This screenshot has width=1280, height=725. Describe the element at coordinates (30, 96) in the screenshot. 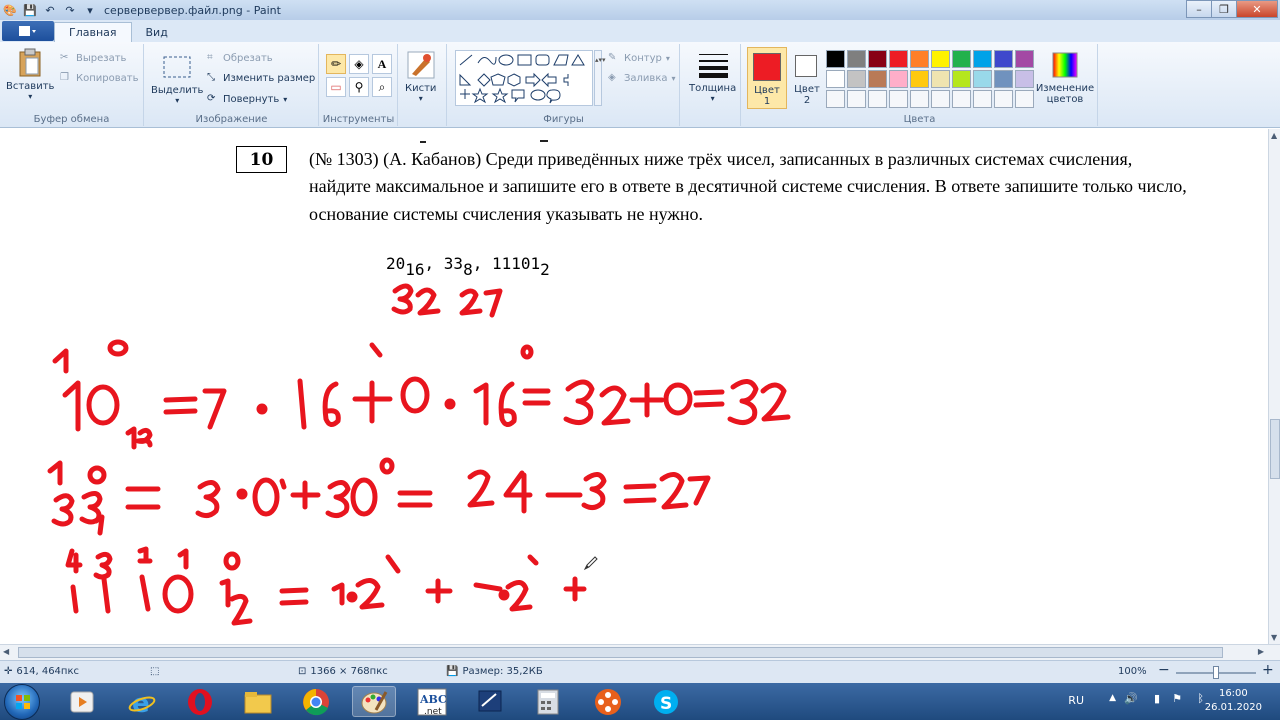

I see `paste-dropdown-icon: ▾` at that location.